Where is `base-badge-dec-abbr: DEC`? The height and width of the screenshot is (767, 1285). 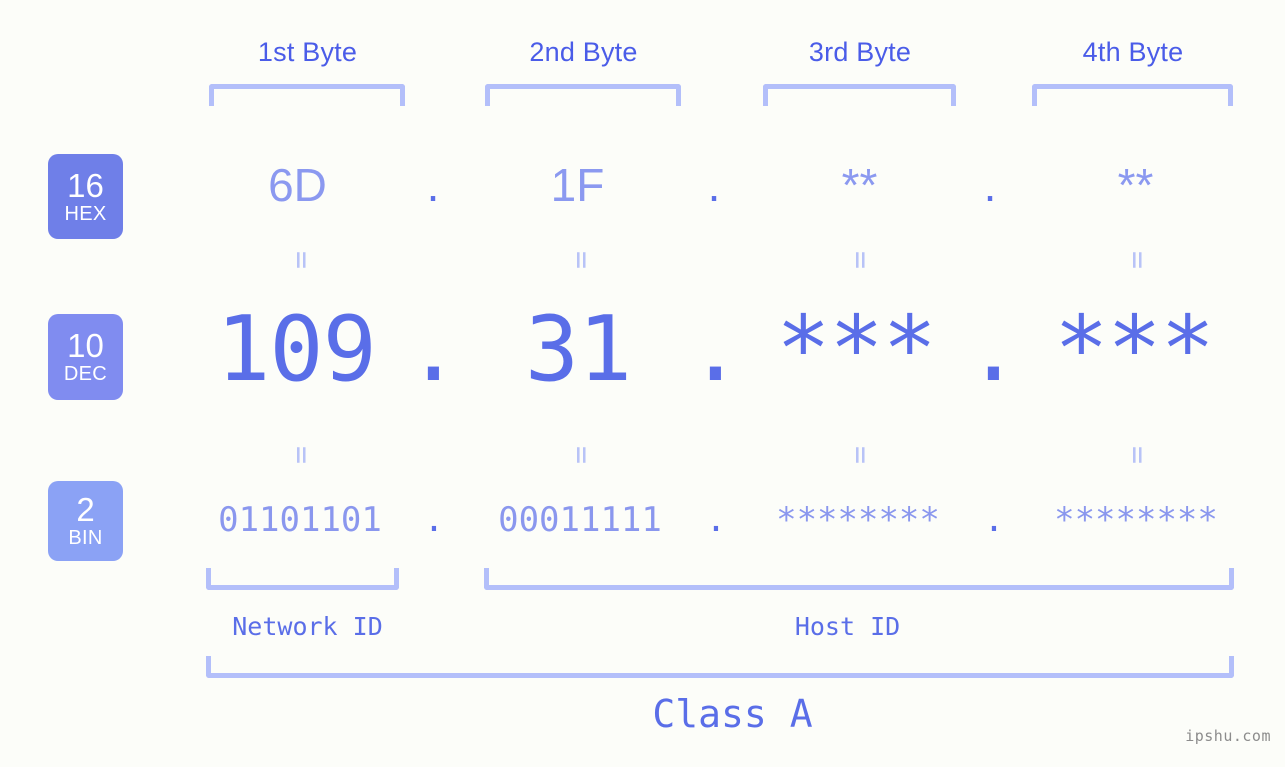 base-badge-dec-abbr: DEC is located at coordinates (85, 374).